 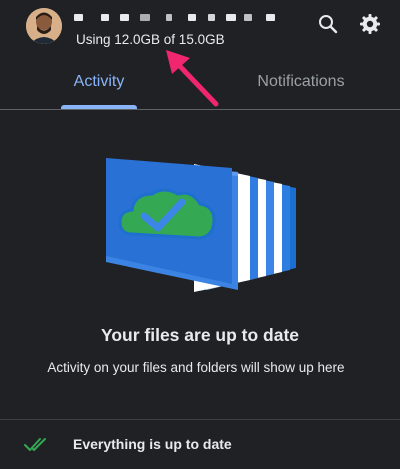 I want to click on sync-status-text: Everything is up to date, so click(x=152, y=444).